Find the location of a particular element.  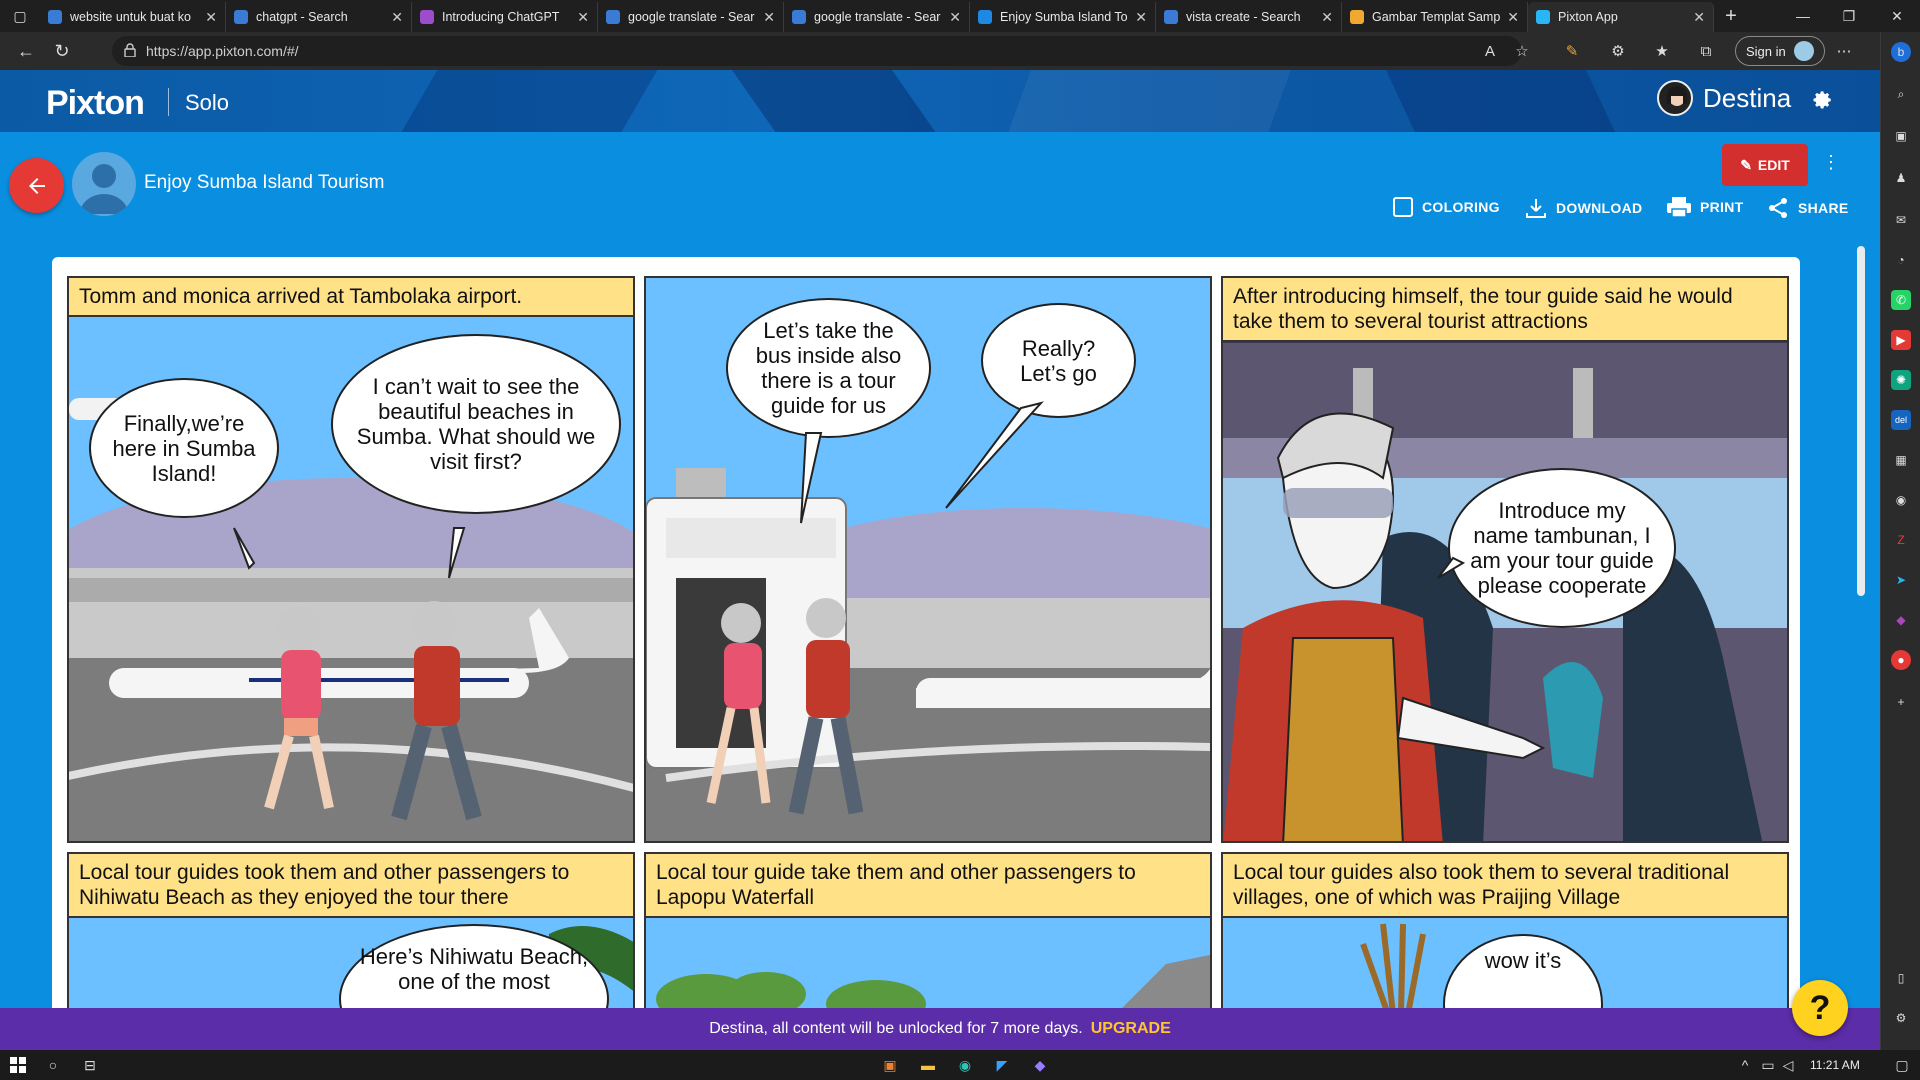

add-sidebar-icon: + is located at coordinates (1901, 702).